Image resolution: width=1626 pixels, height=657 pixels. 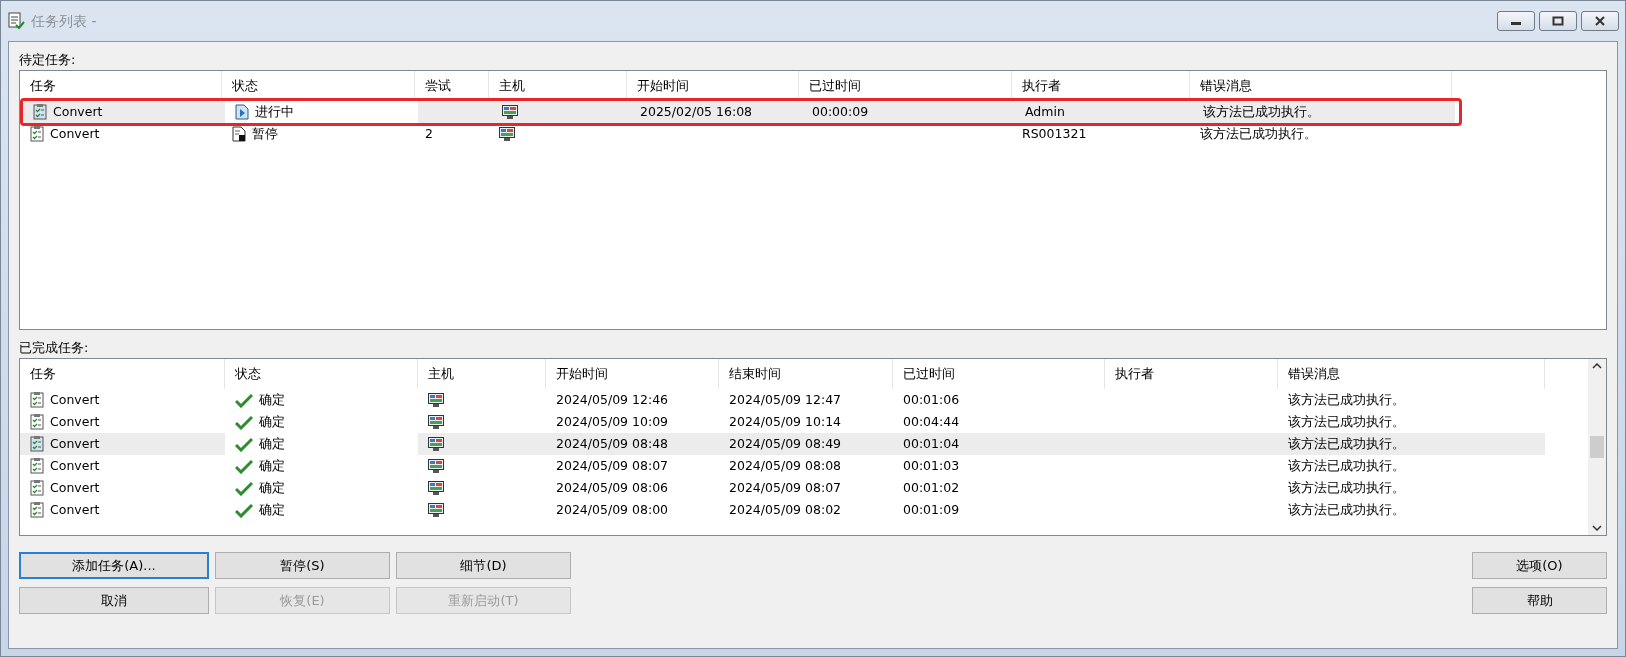 I want to click on table-cell-text: Admin, so click(x=1045, y=111).